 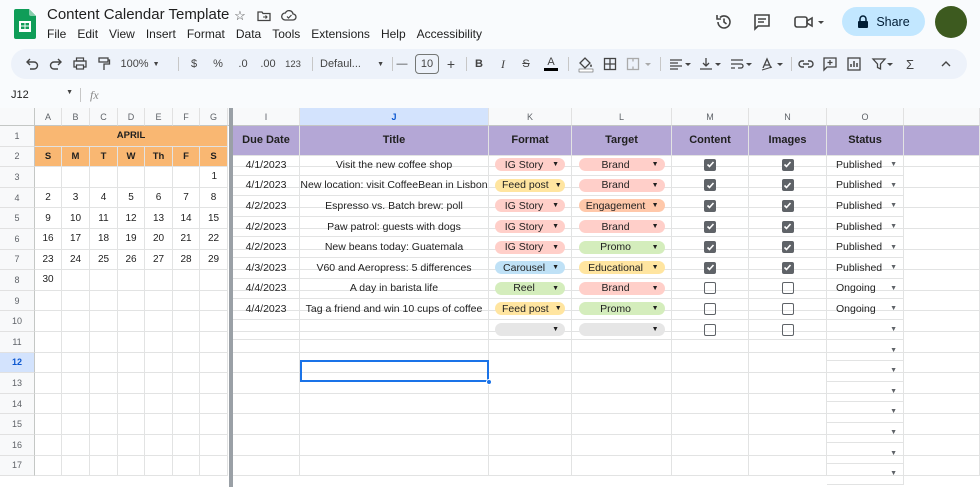 What do you see at coordinates (854, 64) in the screenshot?
I see `insert-chart-icon` at bounding box center [854, 64].